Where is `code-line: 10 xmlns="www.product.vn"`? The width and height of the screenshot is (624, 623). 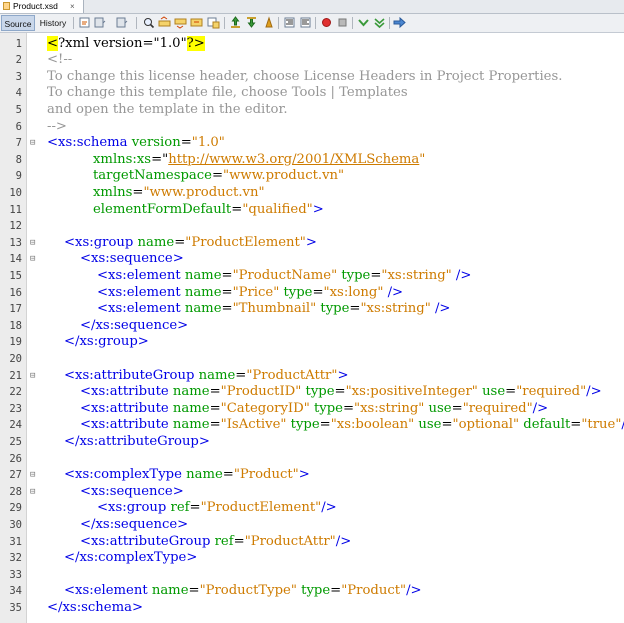
code-line: 10 xmlns="www.product.vn" is located at coordinates (312, 193).